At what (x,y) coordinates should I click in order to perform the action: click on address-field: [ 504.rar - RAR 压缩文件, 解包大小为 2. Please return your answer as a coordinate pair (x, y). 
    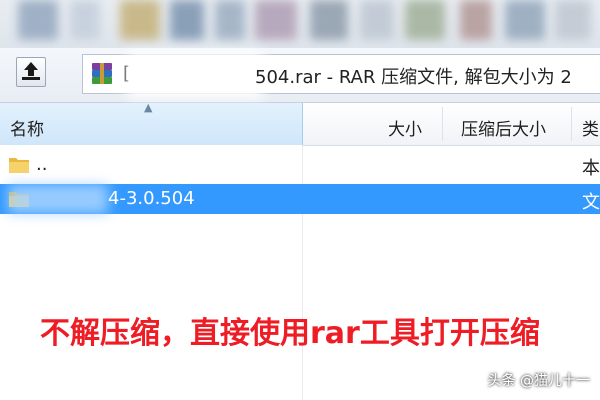
    Looking at the image, I should click on (341, 74).